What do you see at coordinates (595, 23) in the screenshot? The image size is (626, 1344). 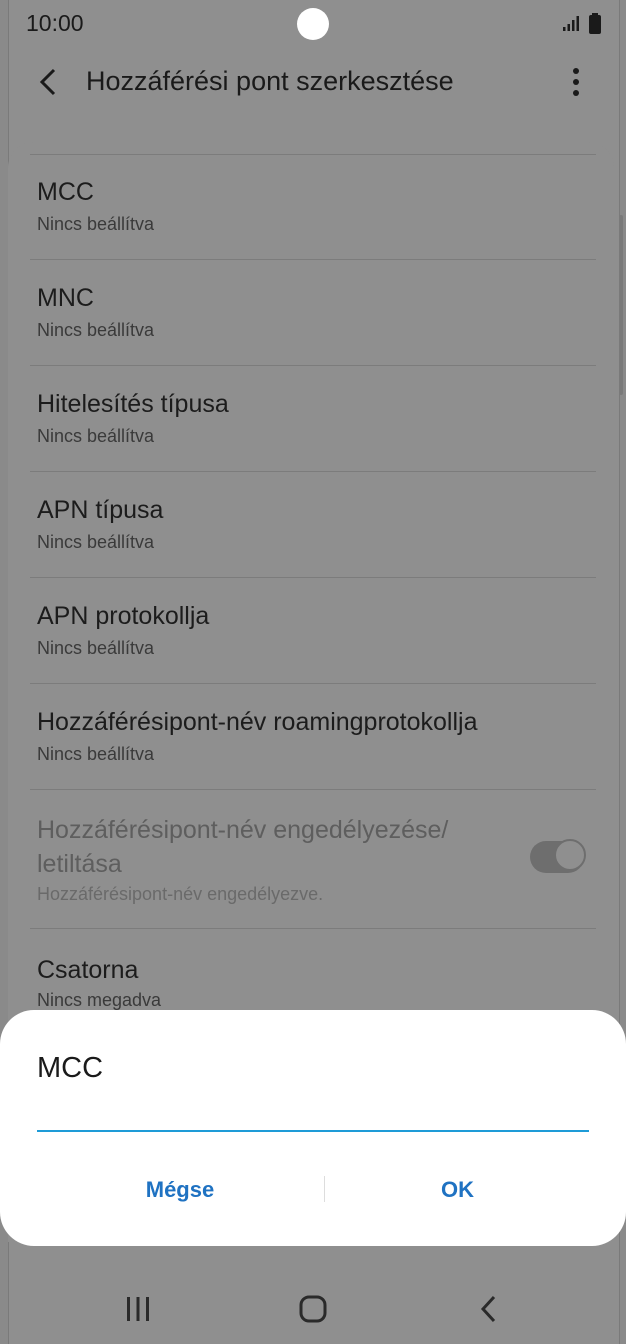 I see `battery-icon` at bounding box center [595, 23].